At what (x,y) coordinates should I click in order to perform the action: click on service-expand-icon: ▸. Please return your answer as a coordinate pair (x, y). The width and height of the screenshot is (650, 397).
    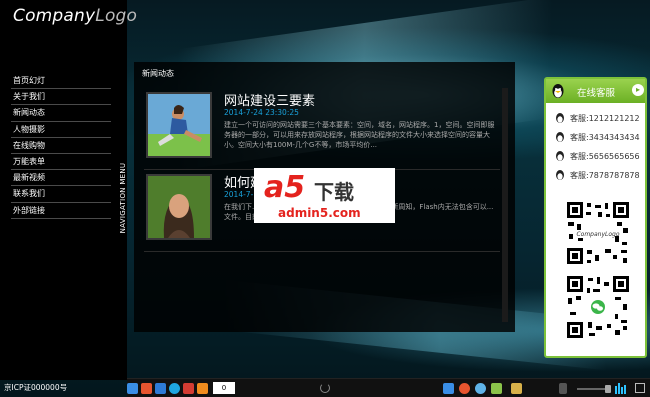
    Looking at the image, I should click on (638, 90).